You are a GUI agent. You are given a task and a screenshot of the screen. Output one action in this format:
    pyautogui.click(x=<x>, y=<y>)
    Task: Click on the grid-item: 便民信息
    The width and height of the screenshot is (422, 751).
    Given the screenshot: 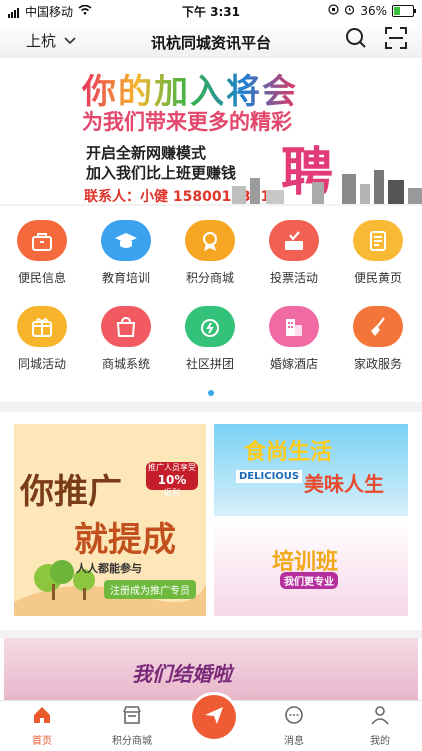 What is the action you would take?
    pyautogui.click(x=42, y=246)
    